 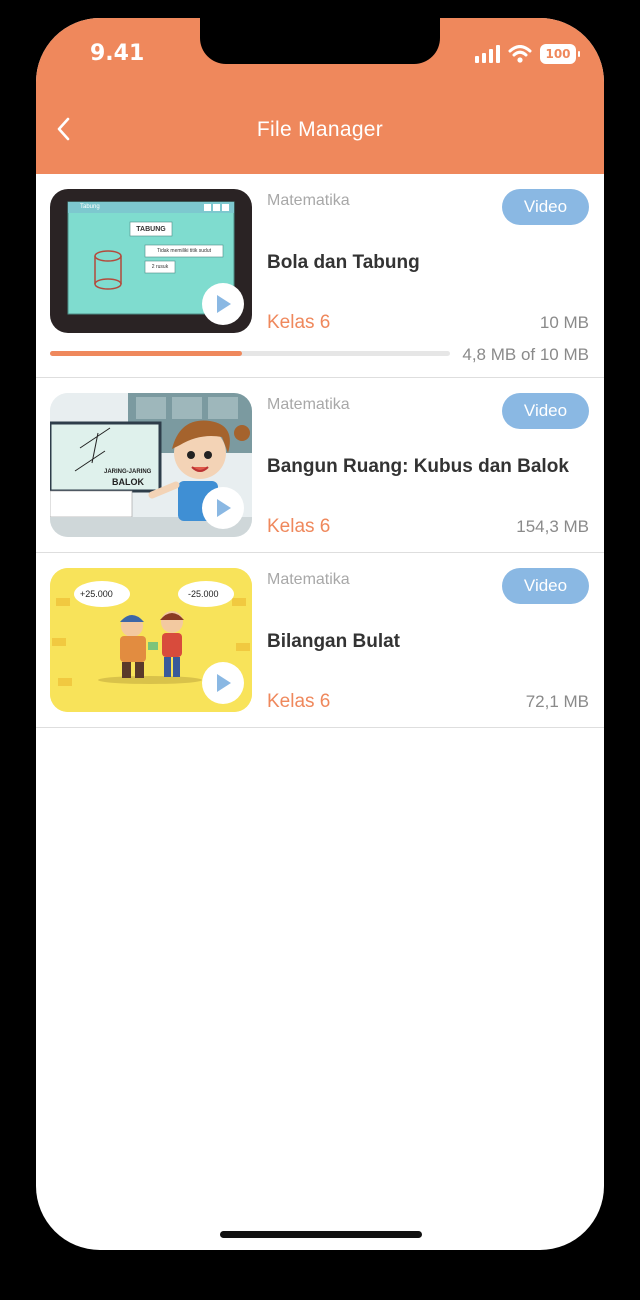 I want to click on file-name: Bangun Ruang: Kubus dan Balok, so click(x=418, y=466).